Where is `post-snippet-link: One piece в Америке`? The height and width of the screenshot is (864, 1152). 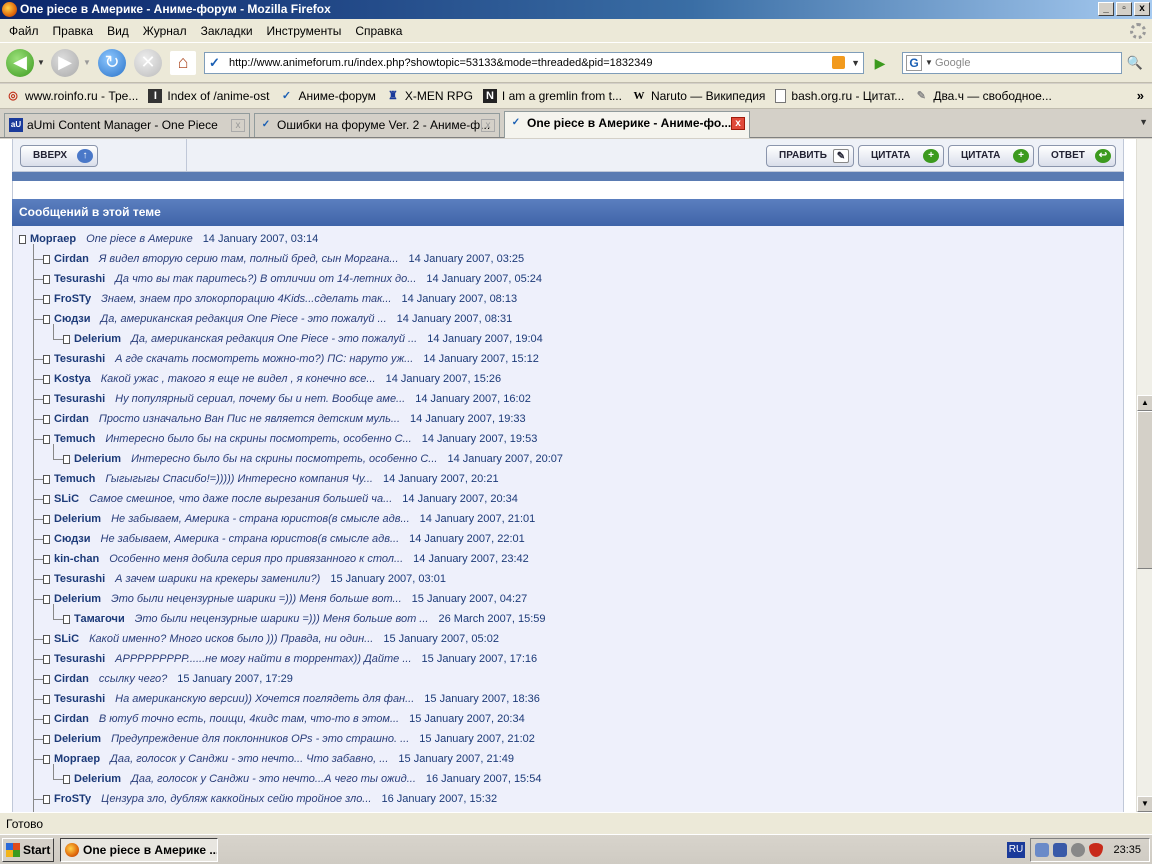 post-snippet-link: One piece в Америке is located at coordinates (139, 239).